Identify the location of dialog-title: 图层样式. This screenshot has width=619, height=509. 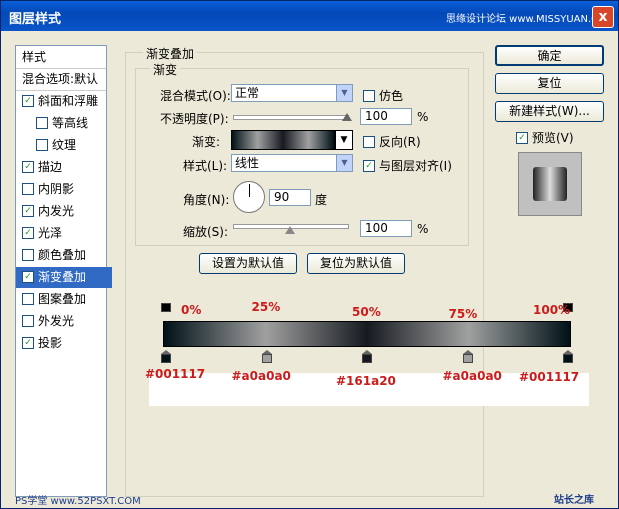
(35, 19).